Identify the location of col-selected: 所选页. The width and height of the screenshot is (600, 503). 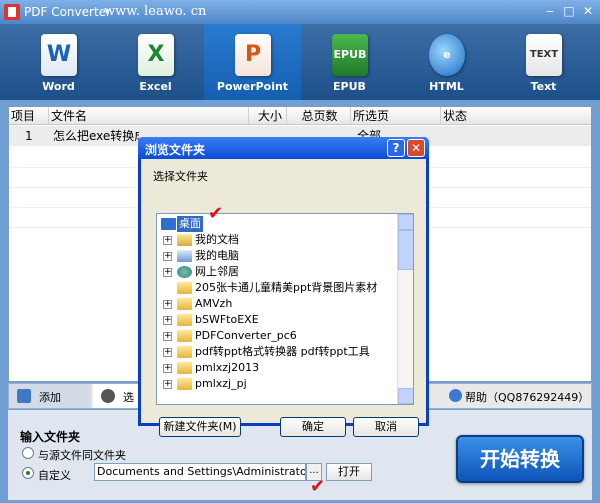
(396, 116).